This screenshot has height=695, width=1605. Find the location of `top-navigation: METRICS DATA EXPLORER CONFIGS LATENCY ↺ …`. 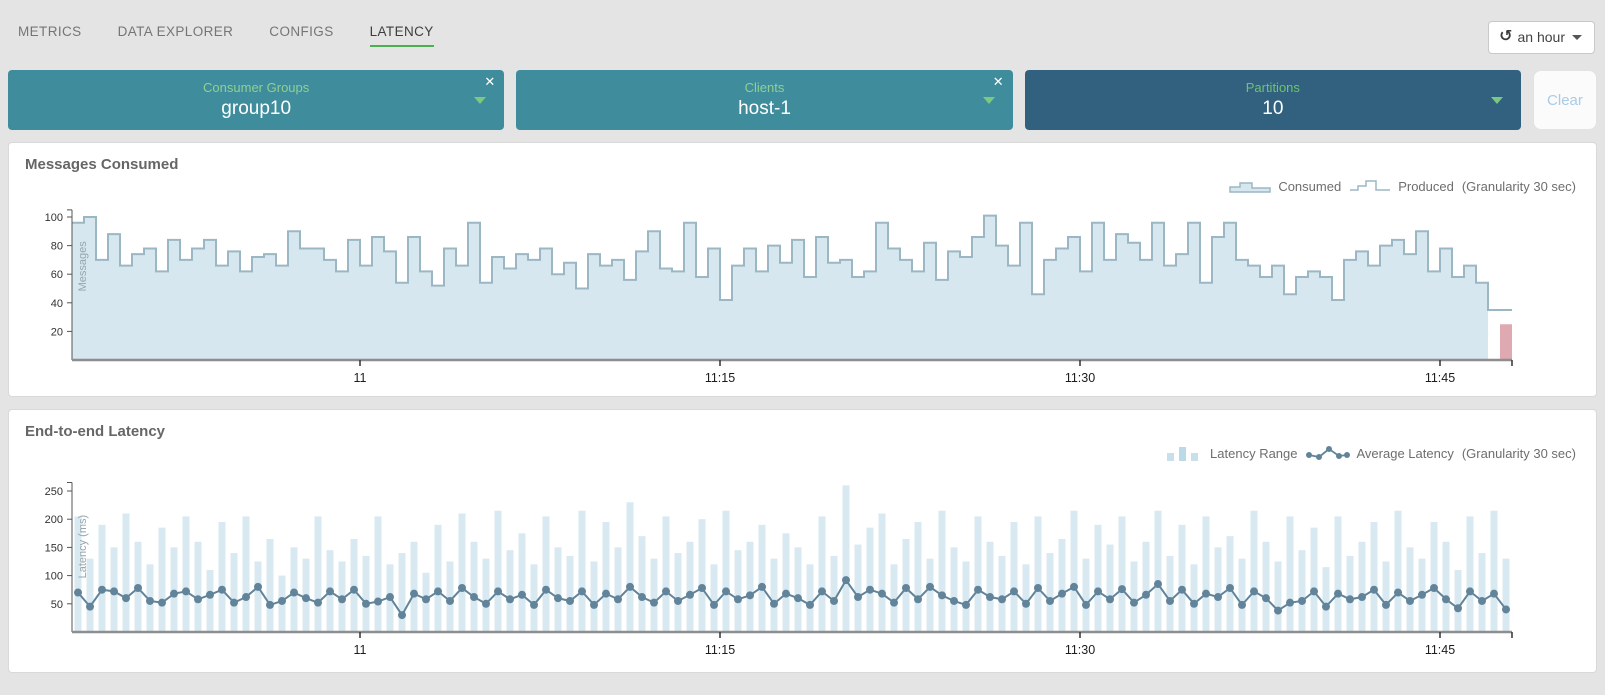

top-navigation: METRICS DATA EXPLORER CONFIGS LATENCY ↺ … is located at coordinates (802, 31).